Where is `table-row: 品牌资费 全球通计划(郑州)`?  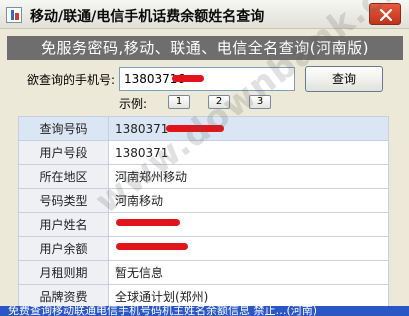 table-row: 品牌资费 全球通计划(郑州) is located at coordinates (203, 296).